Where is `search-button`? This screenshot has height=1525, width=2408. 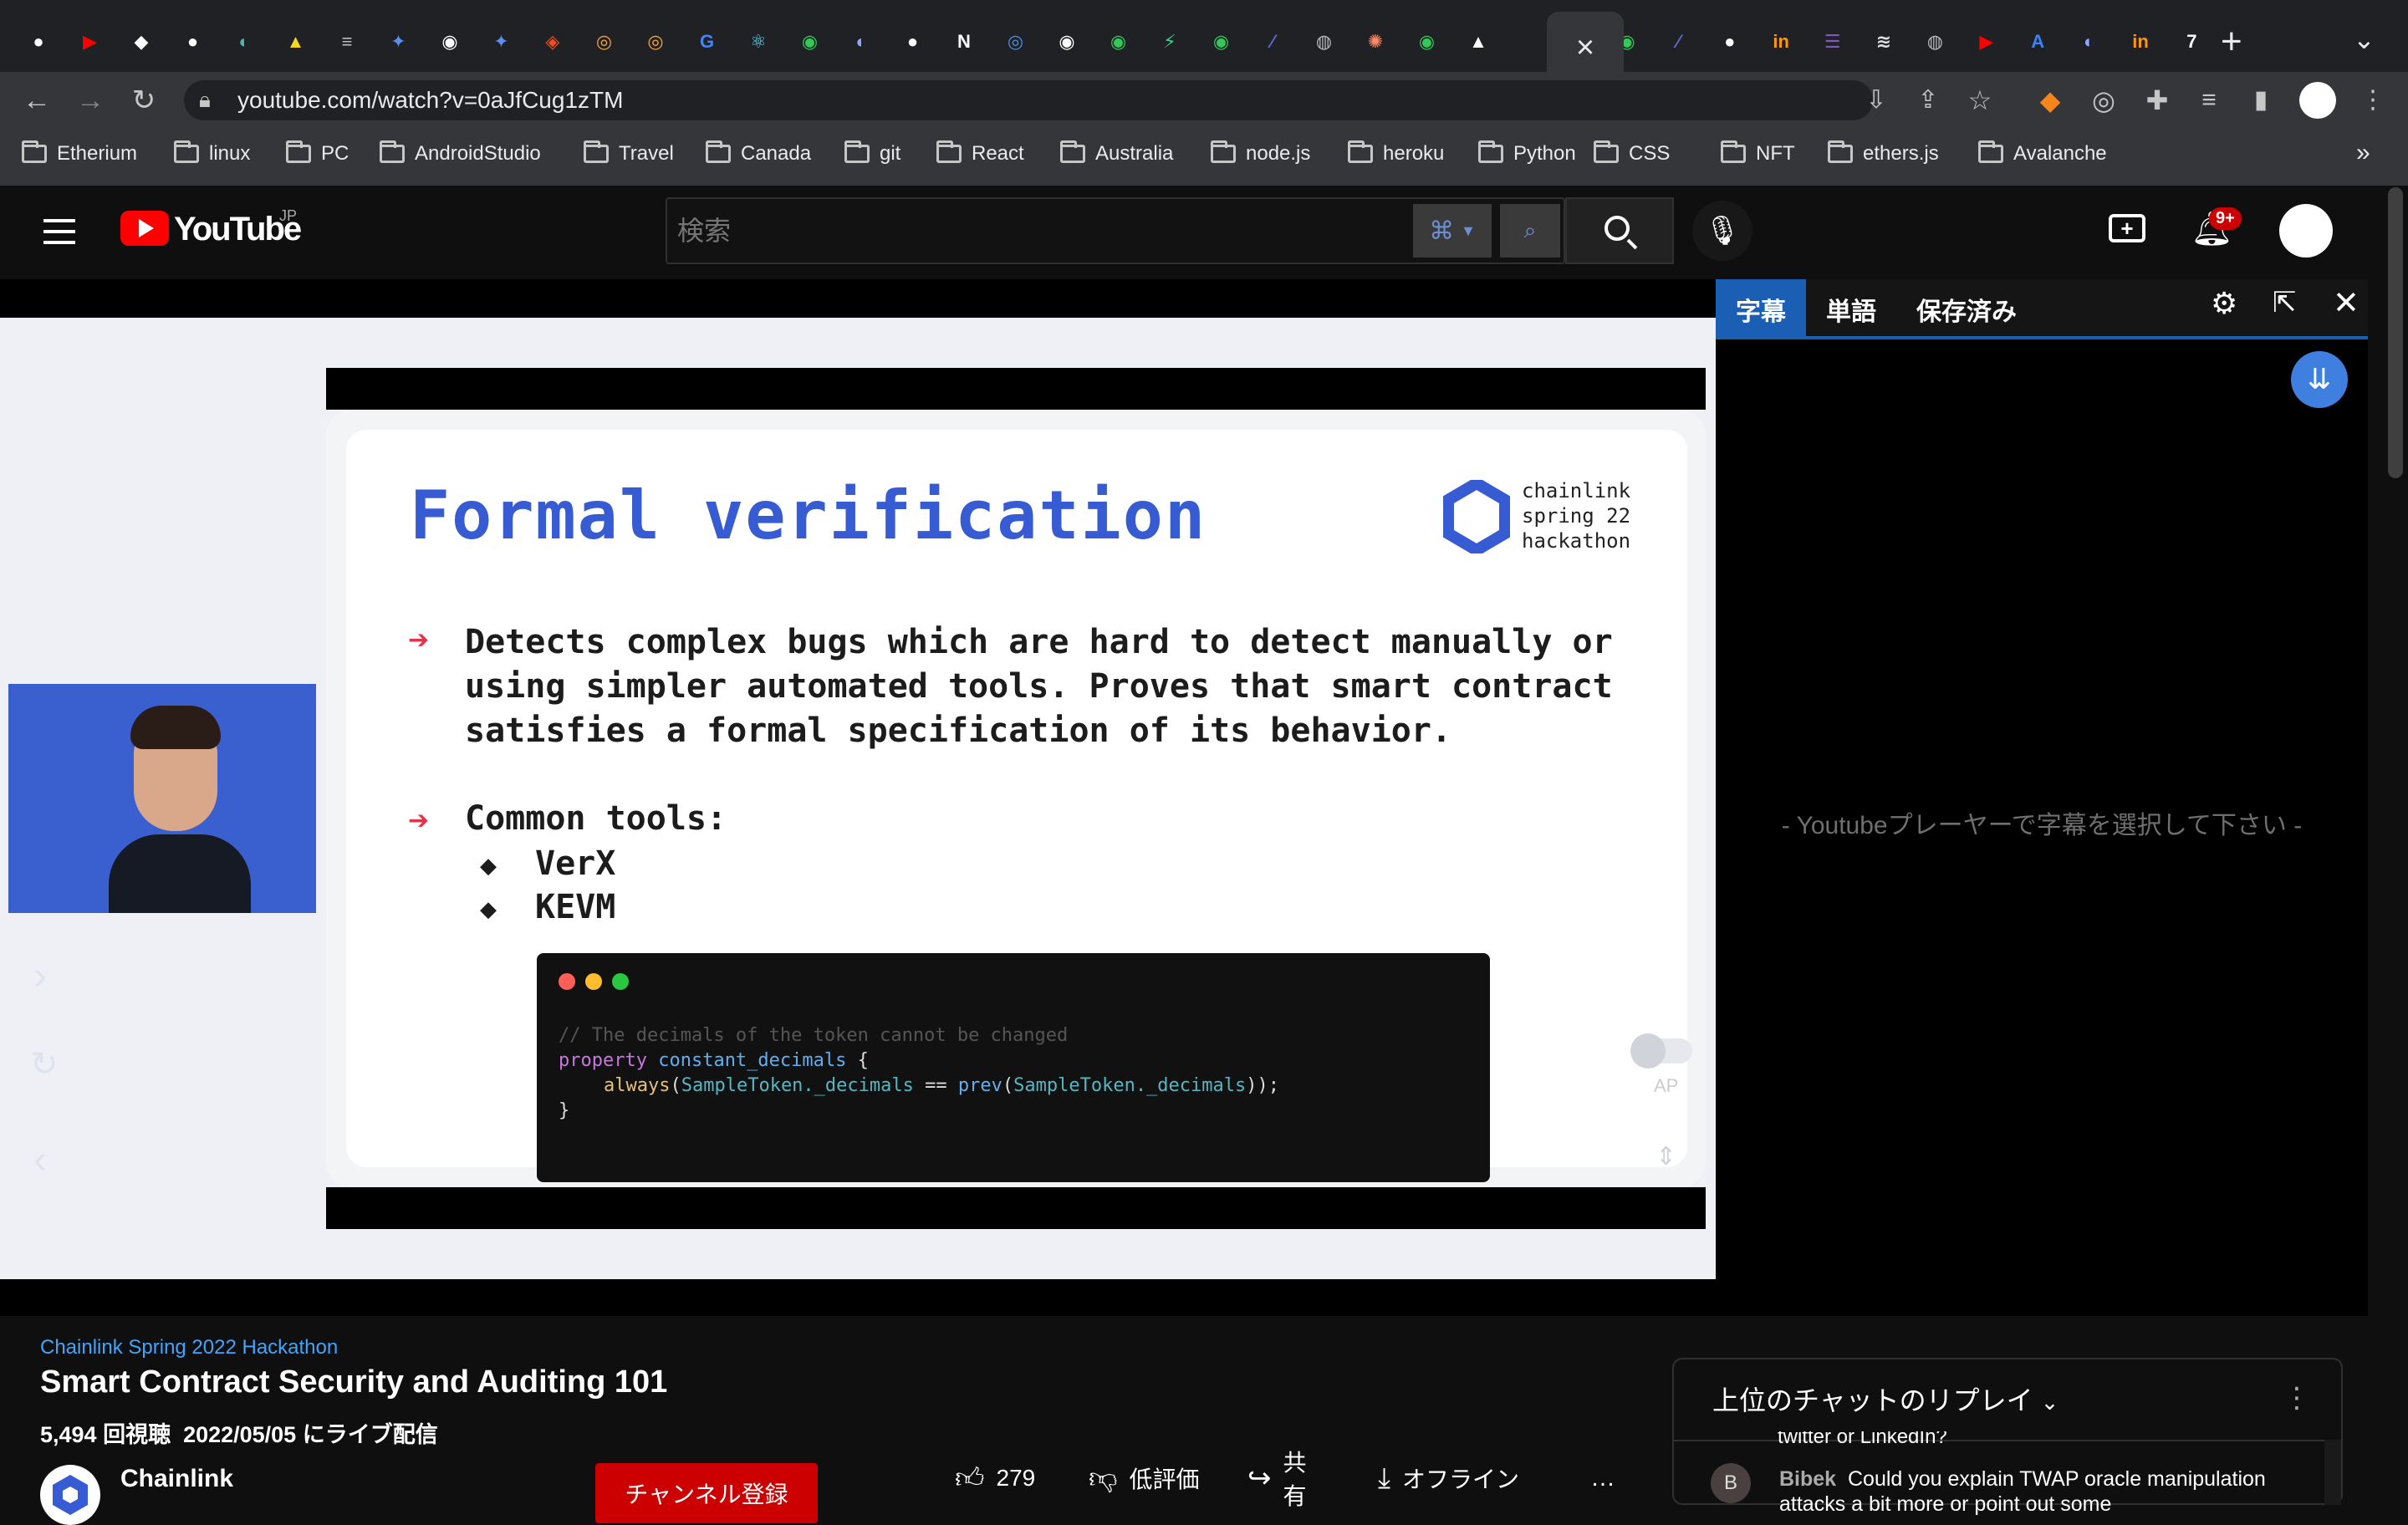 search-button is located at coordinates (1619, 230).